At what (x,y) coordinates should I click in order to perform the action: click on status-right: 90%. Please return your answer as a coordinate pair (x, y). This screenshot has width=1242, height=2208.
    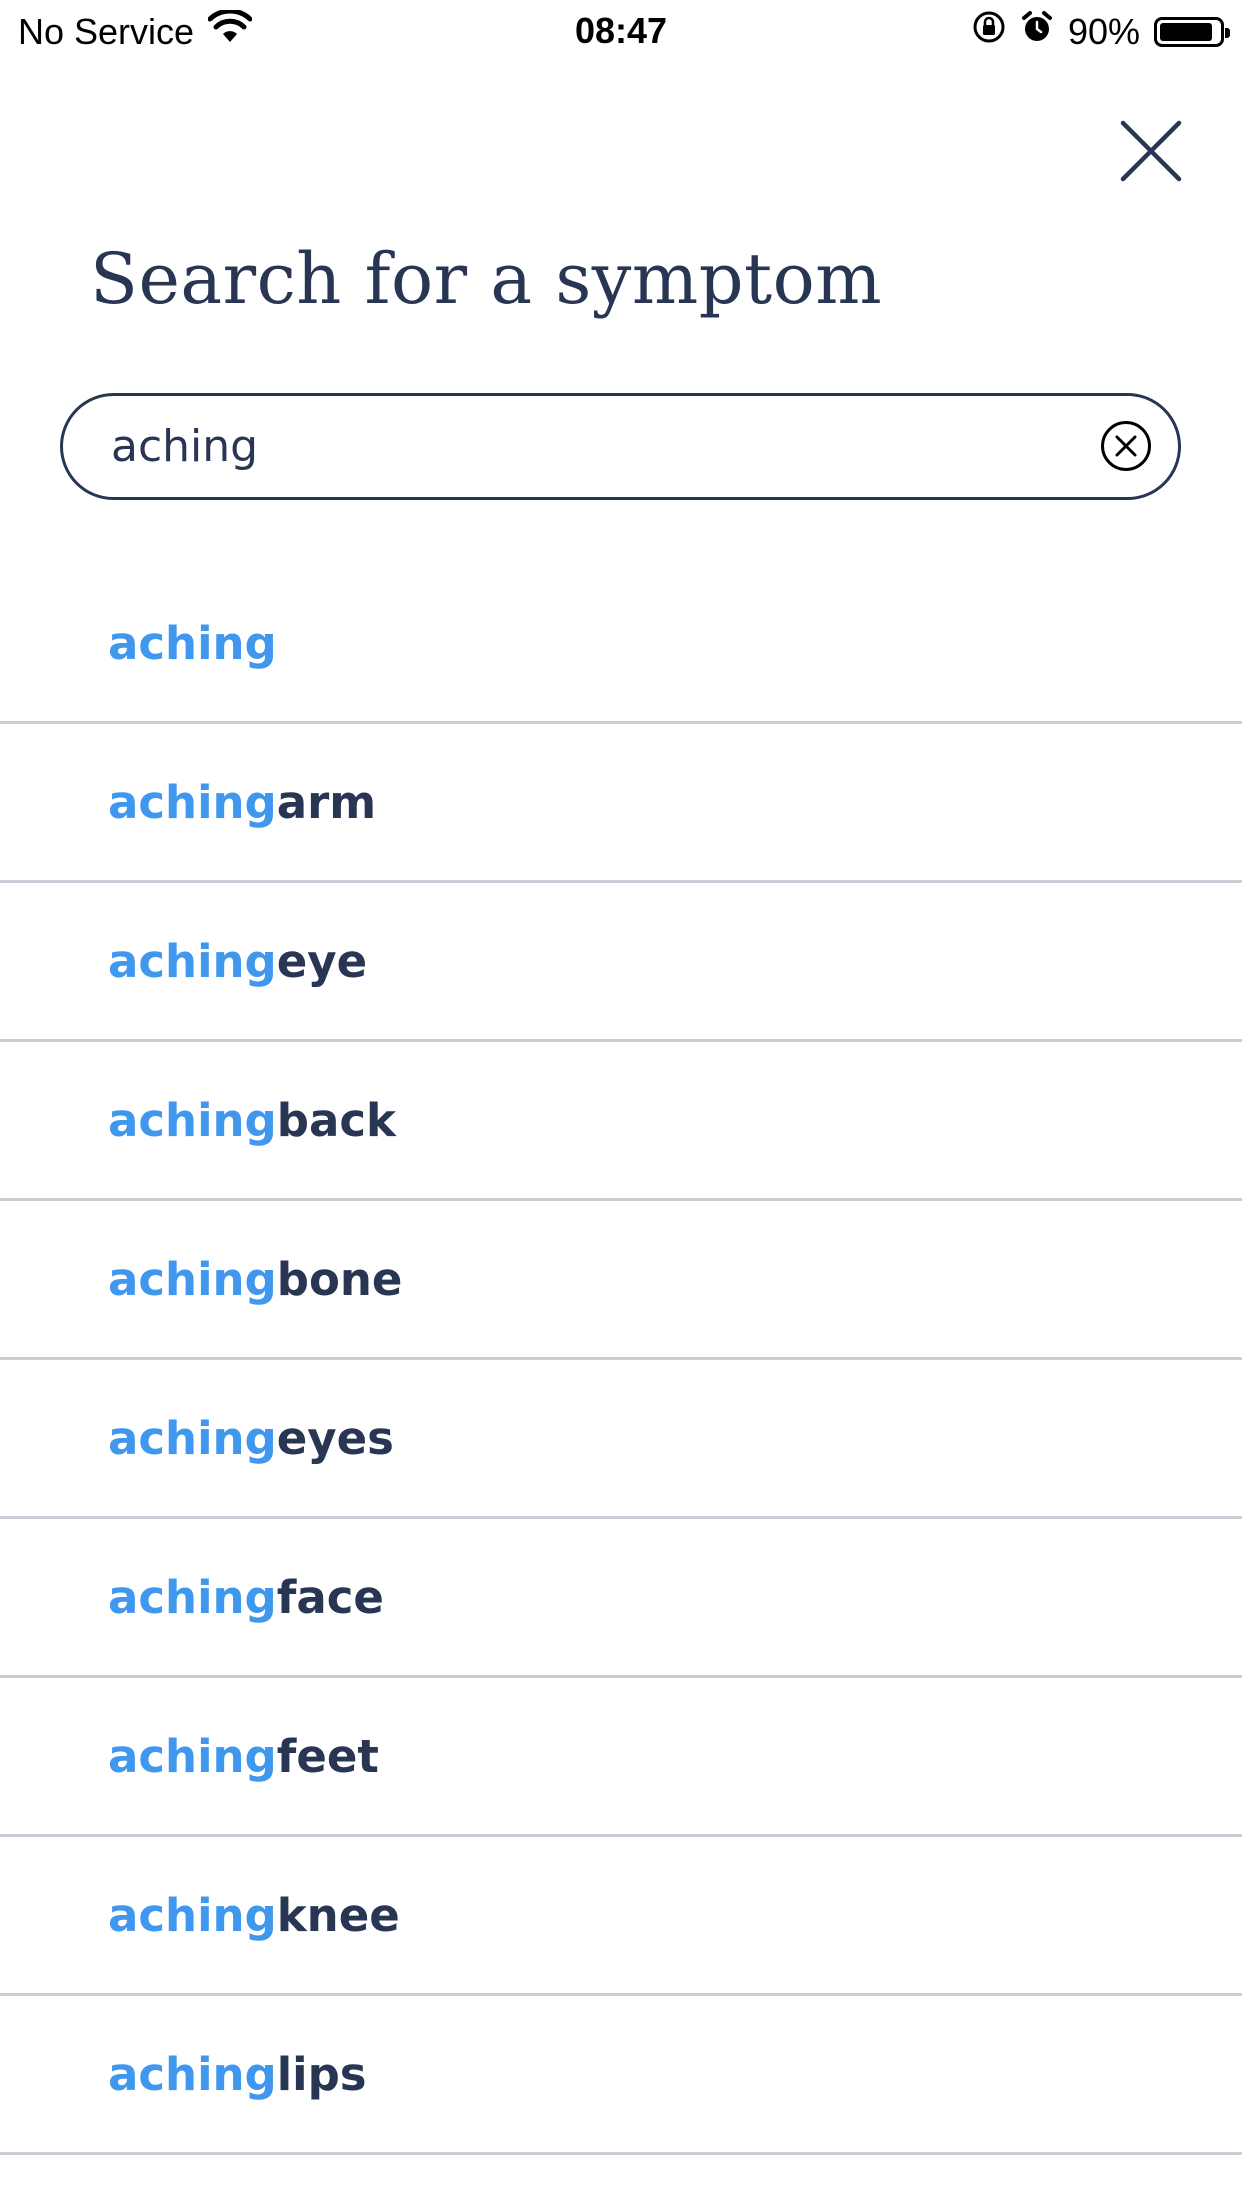
    Looking at the image, I should click on (1101, 31).